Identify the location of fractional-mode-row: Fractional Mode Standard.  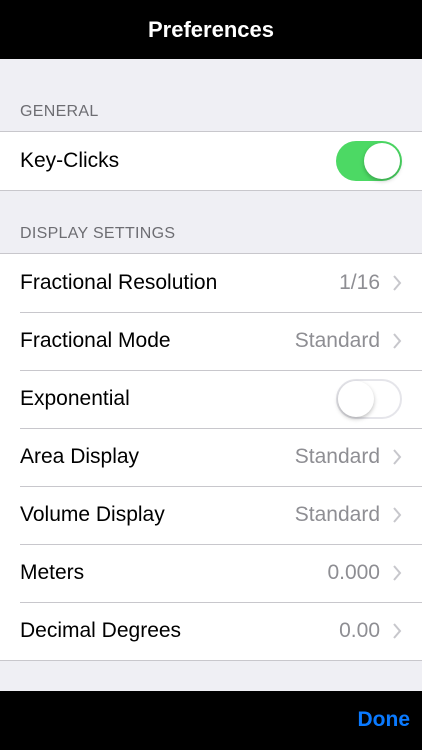
(211, 341).